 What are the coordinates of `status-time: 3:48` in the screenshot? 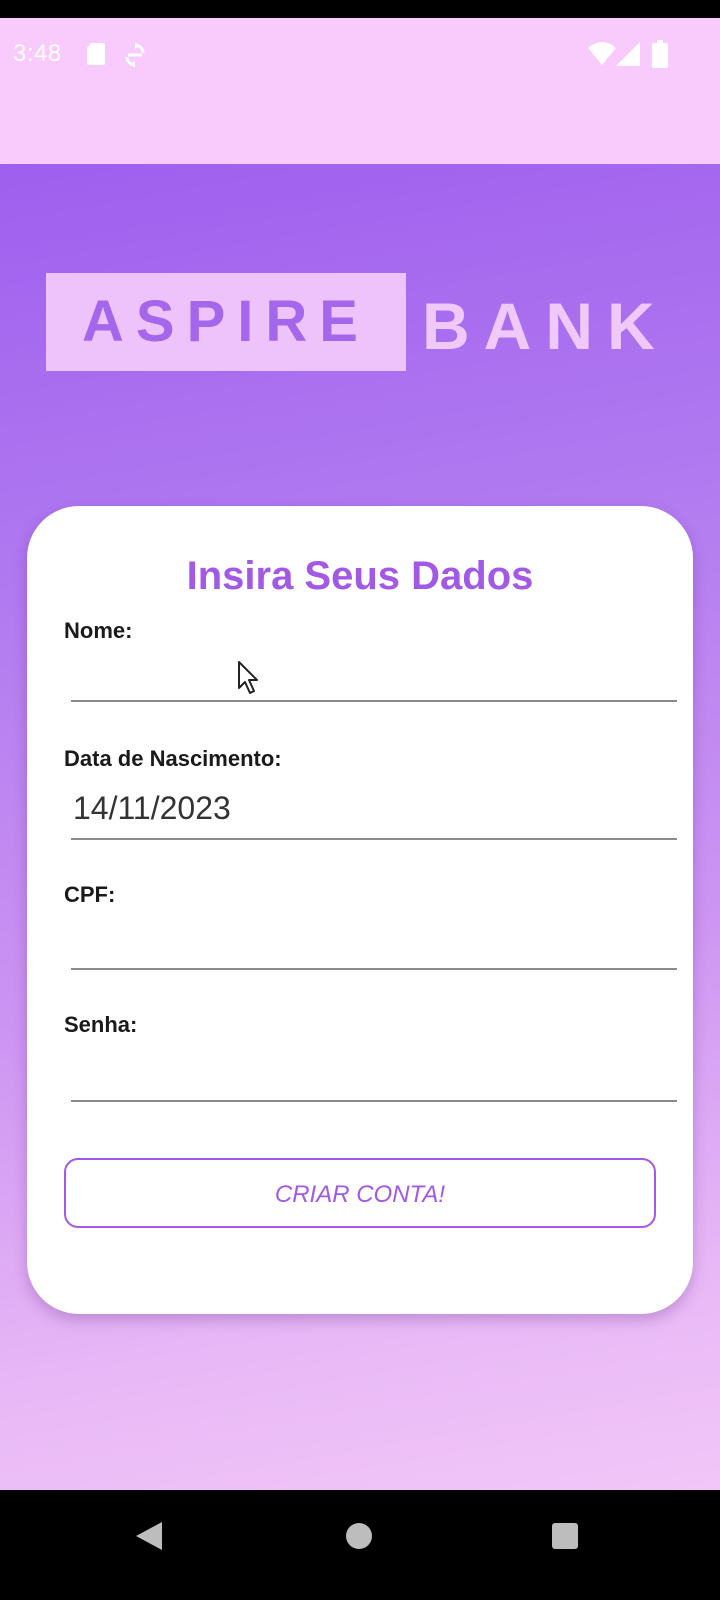 It's located at (37, 53).